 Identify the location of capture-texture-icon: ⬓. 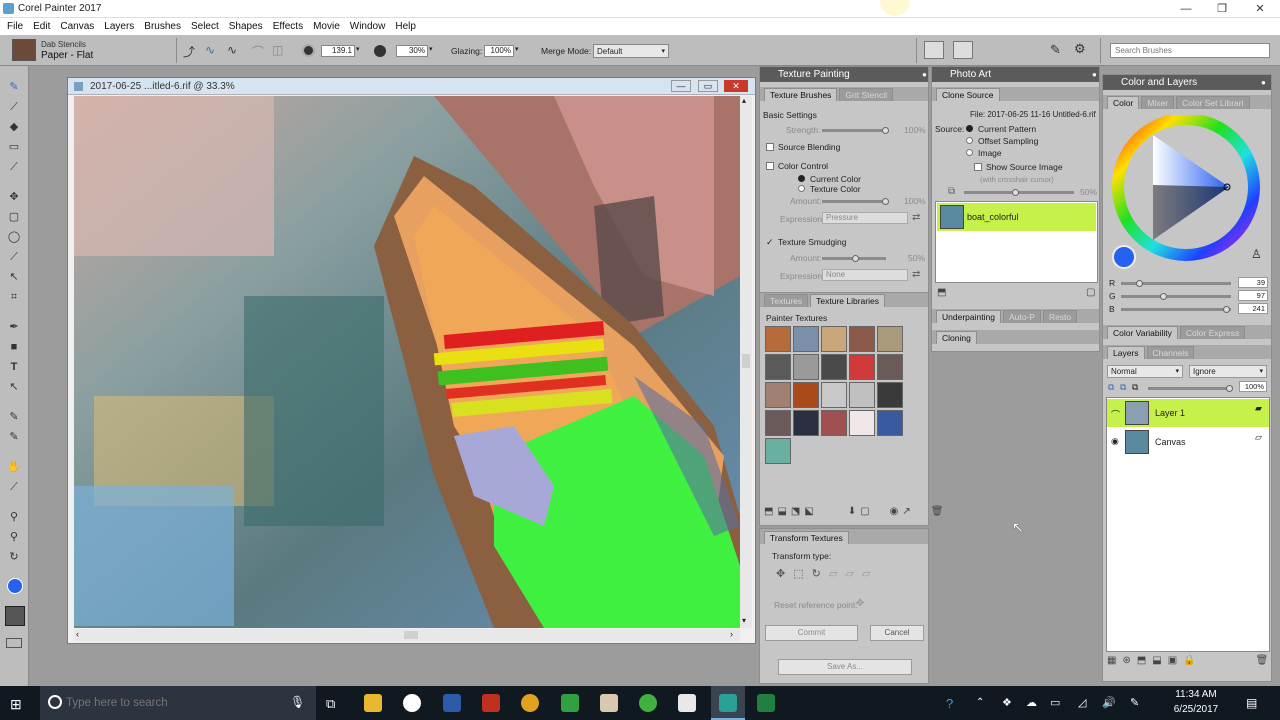
(781, 513).